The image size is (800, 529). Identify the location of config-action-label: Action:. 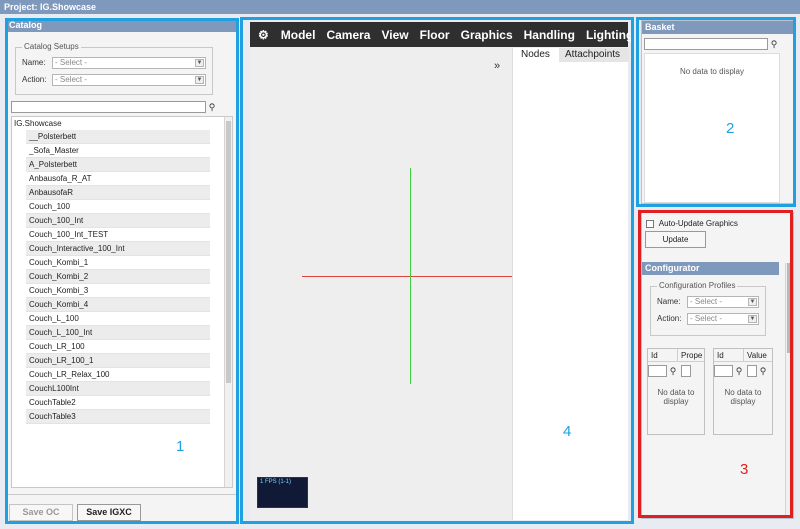
(669, 318).